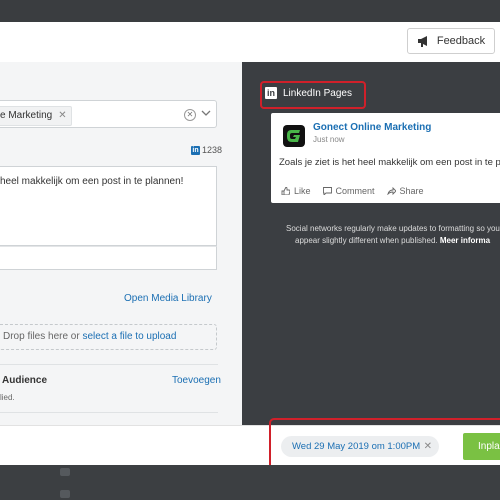  I want to click on select-file-link: select a file to upload, so click(129, 336).